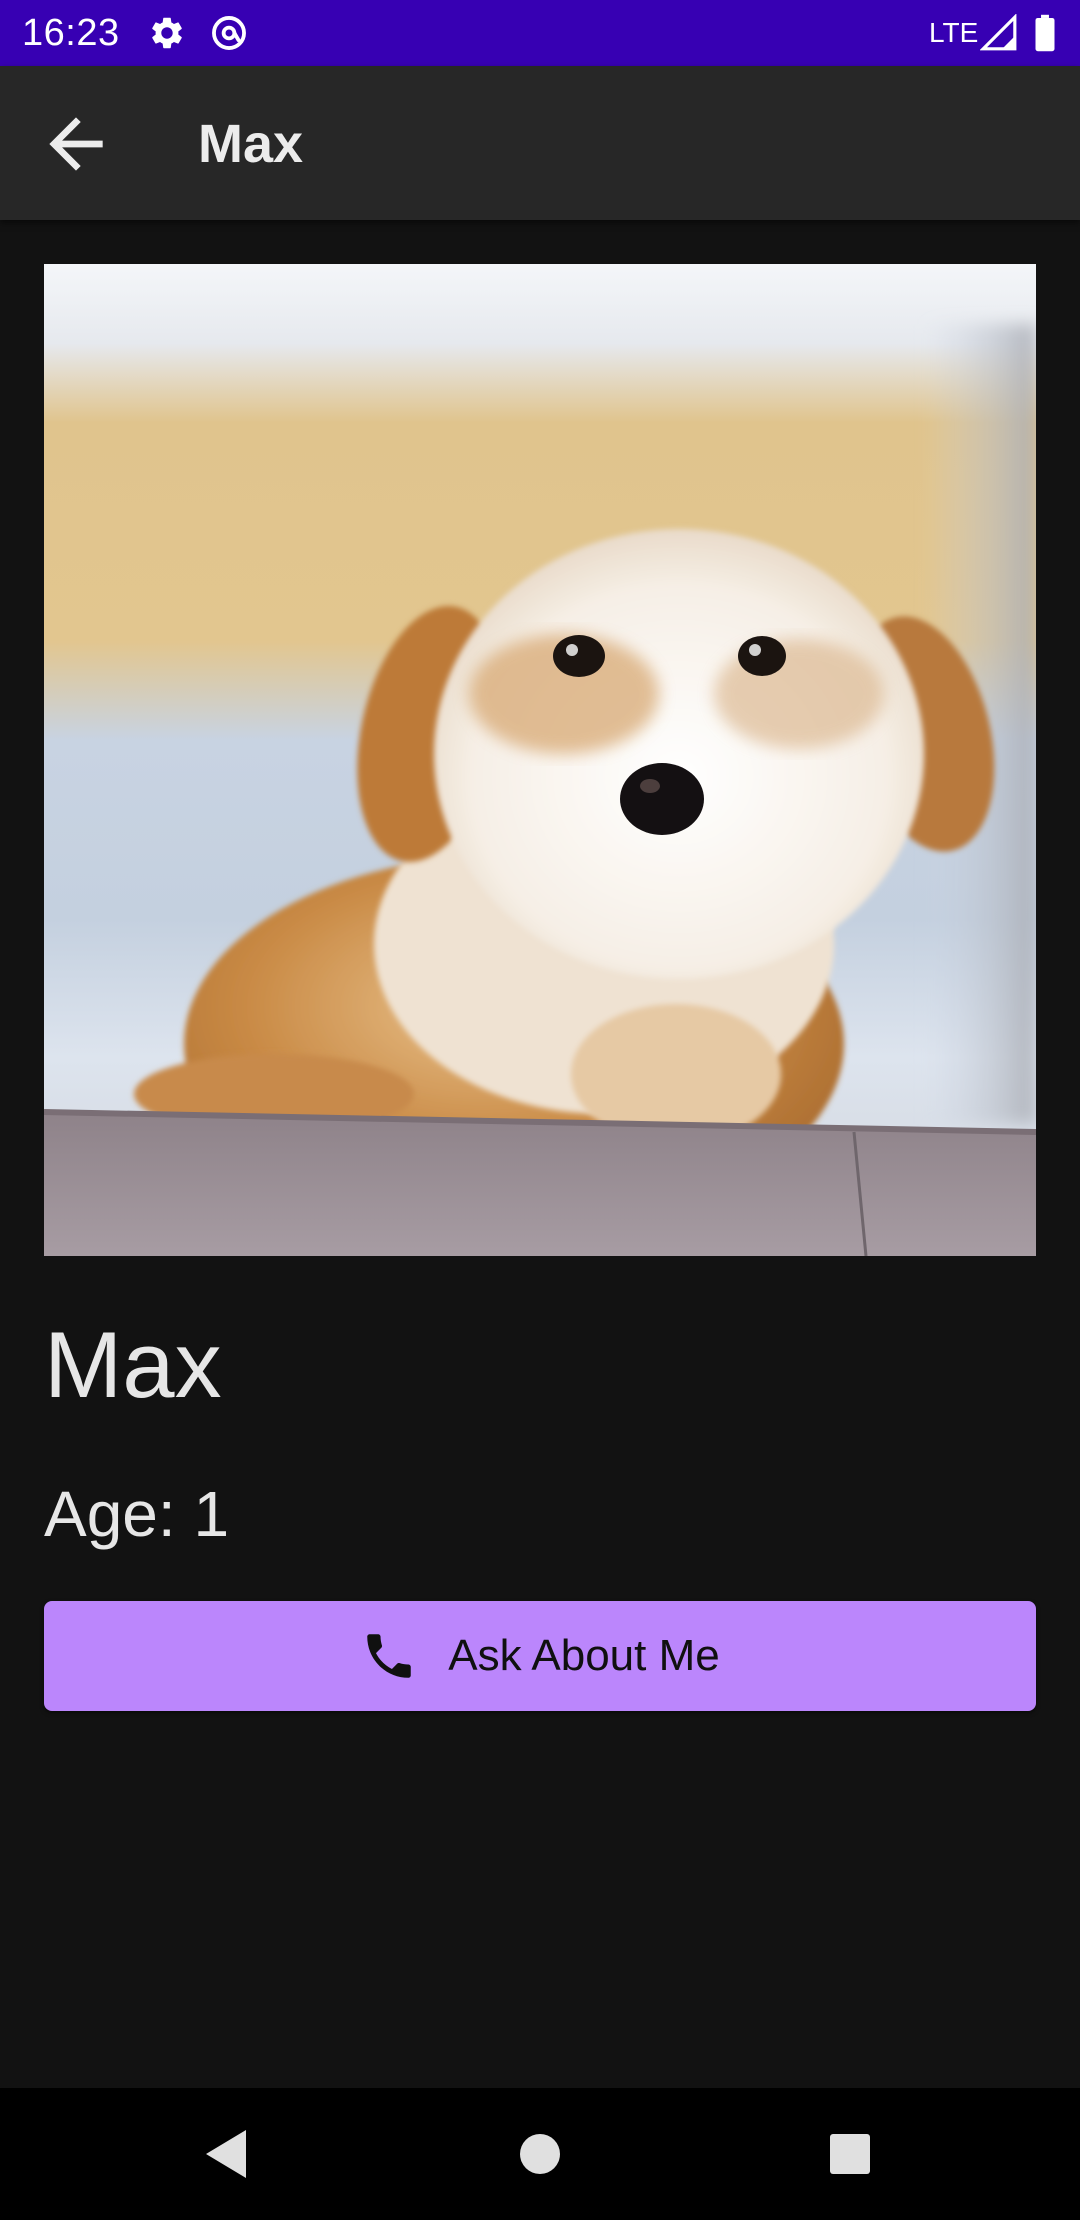  What do you see at coordinates (133, 1364) in the screenshot?
I see `pet-name: Max` at bounding box center [133, 1364].